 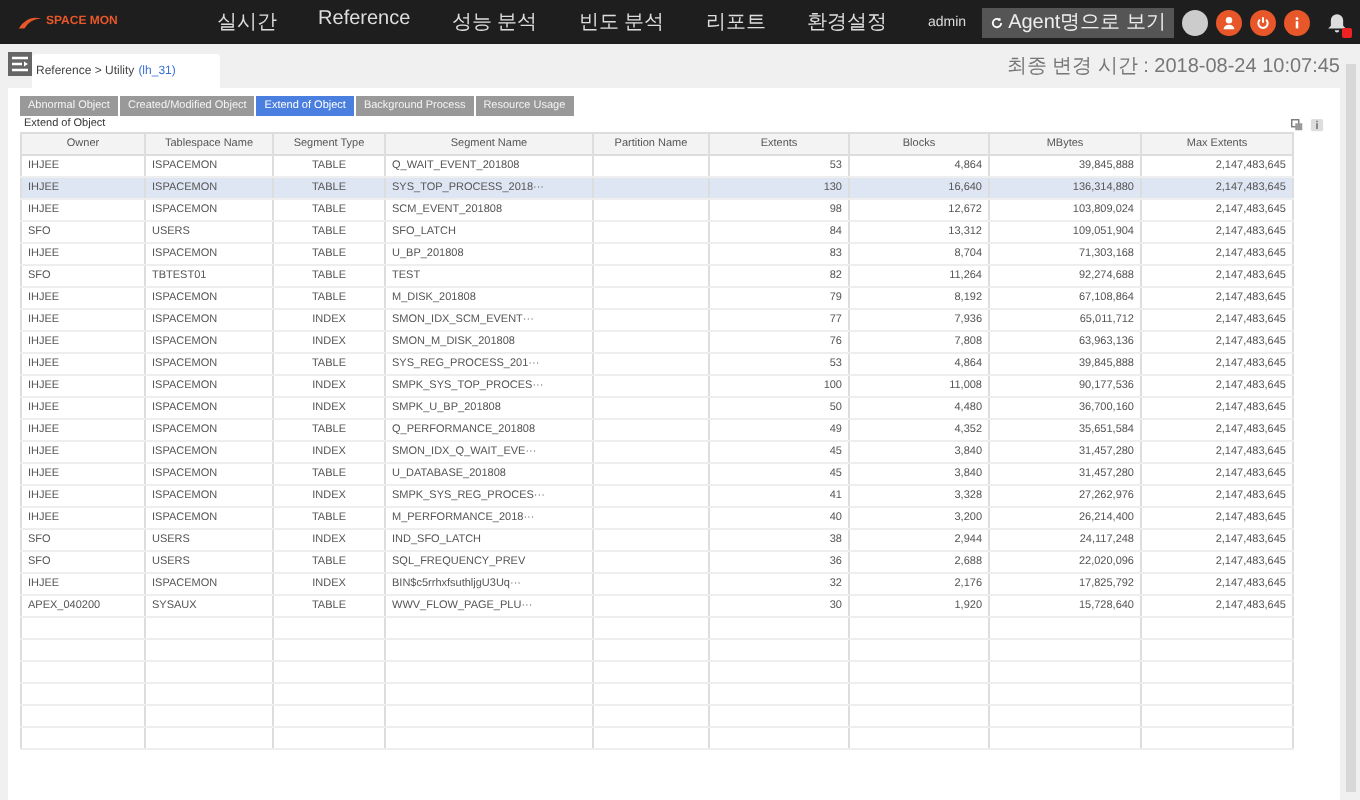 What do you see at coordinates (364, 22) in the screenshot?
I see `menu-item: Reference` at bounding box center [364, 22].